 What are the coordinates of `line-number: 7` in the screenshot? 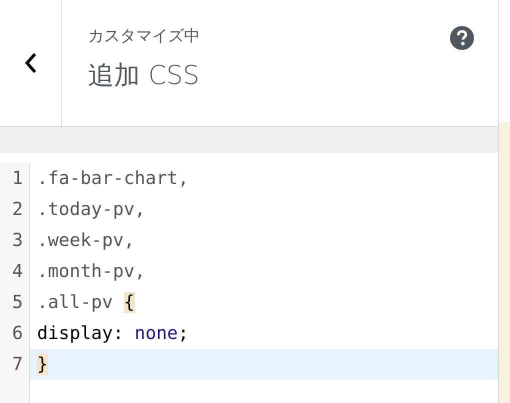 It's located at (15, 364).